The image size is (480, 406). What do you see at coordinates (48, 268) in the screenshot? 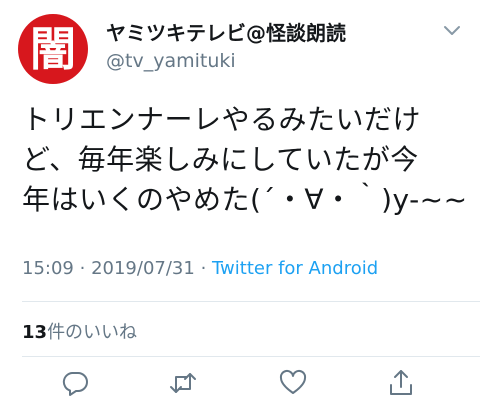
I see `tweet-time: 15:09` at bounding box center [48, 268].